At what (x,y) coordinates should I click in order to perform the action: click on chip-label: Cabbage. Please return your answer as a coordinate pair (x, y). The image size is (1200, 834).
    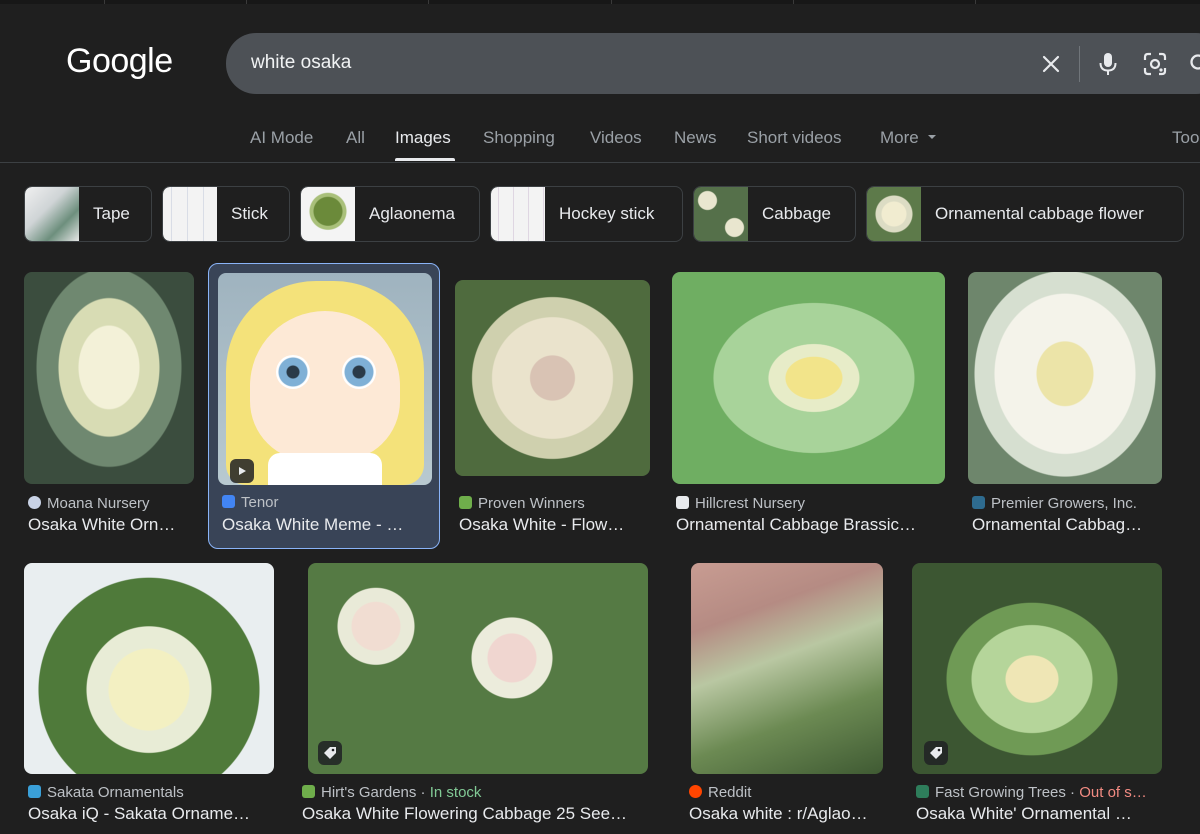
    Looking at the image, I should click on (797, 213).